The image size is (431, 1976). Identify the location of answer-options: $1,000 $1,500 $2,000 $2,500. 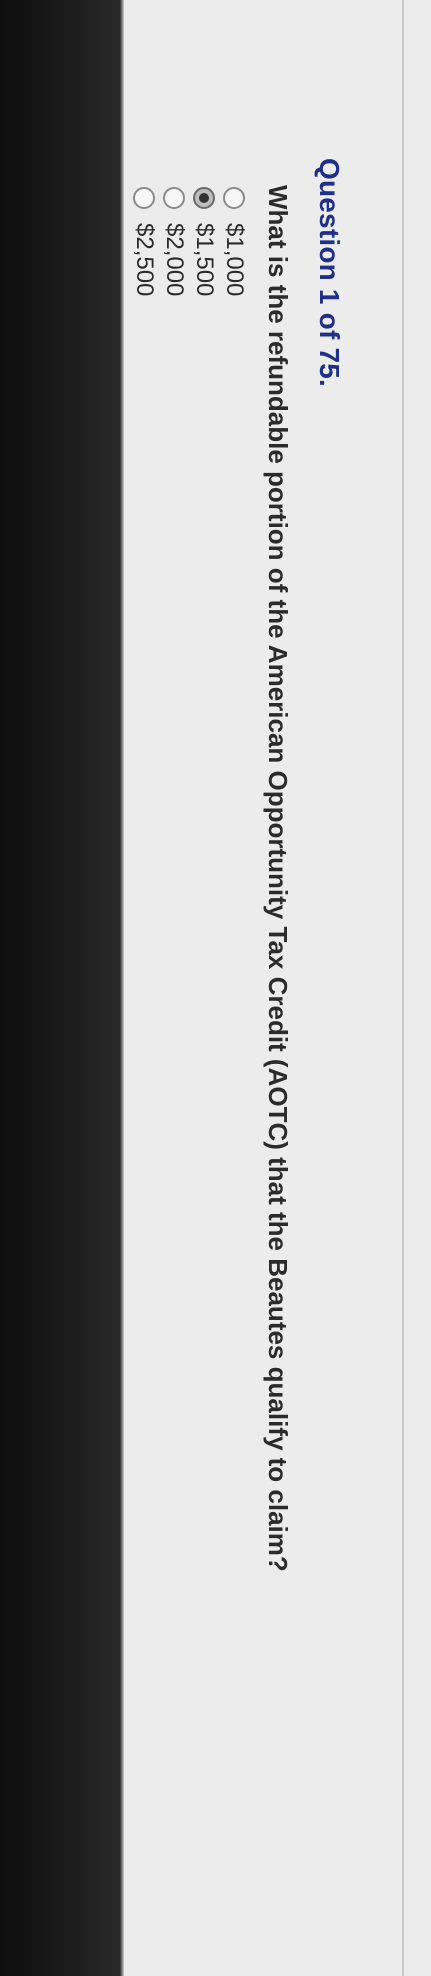
(189, 241).